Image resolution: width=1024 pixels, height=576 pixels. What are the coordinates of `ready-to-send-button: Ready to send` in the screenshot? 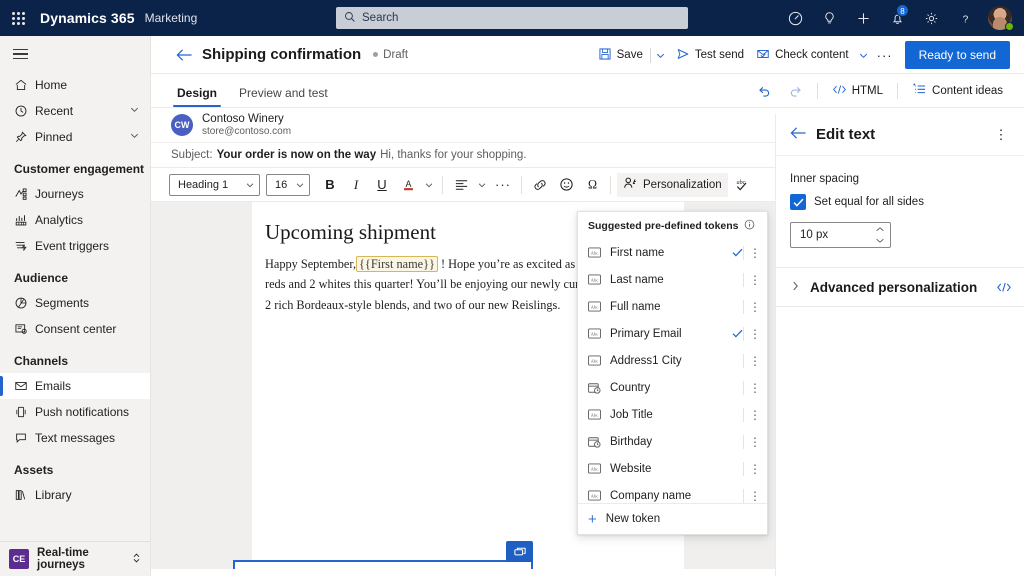 It's located at (957, 55).